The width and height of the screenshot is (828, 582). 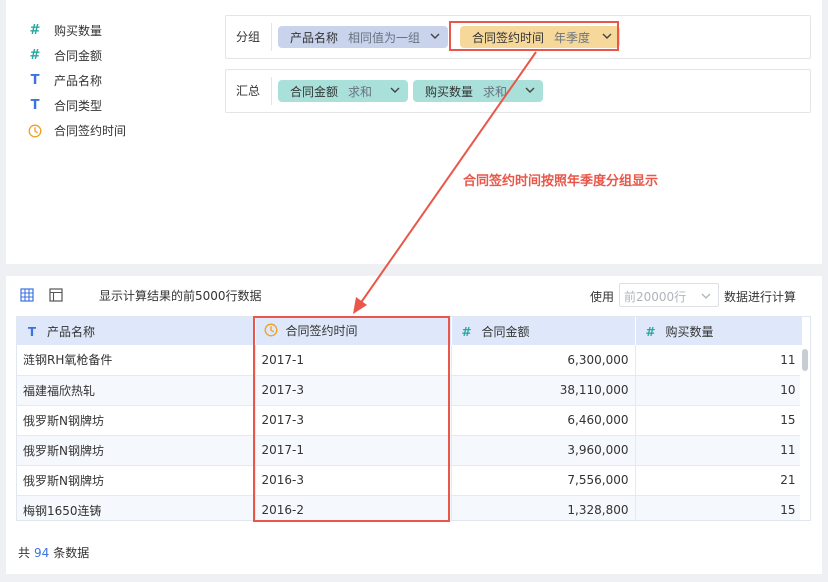 What do you see at coordinates (136, 507) in the screenshot?
I see `cell-product-name: 梅钢1650连铸` at bounding box center [136, 507].